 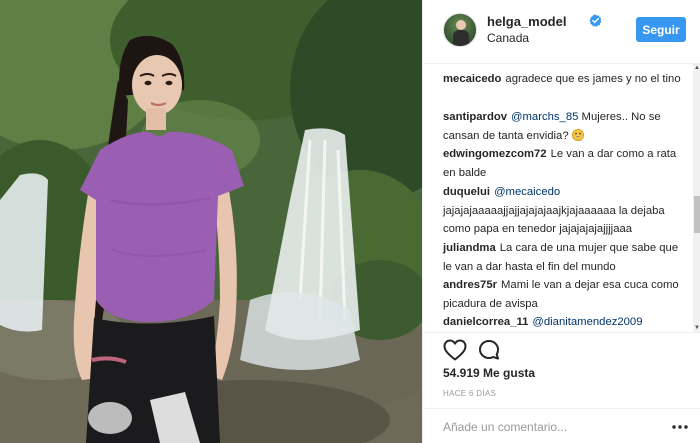 What do you see at coordinates (661, 29) in the screenshot?
I see `follow-button: Seguir` at bounding box center [661, 29].